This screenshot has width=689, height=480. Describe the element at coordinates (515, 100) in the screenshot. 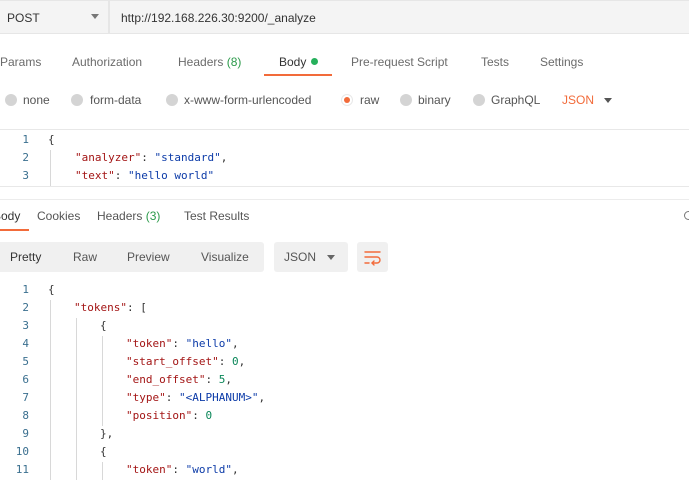

I see `radio-label-graphql: GraphQL` at that location.